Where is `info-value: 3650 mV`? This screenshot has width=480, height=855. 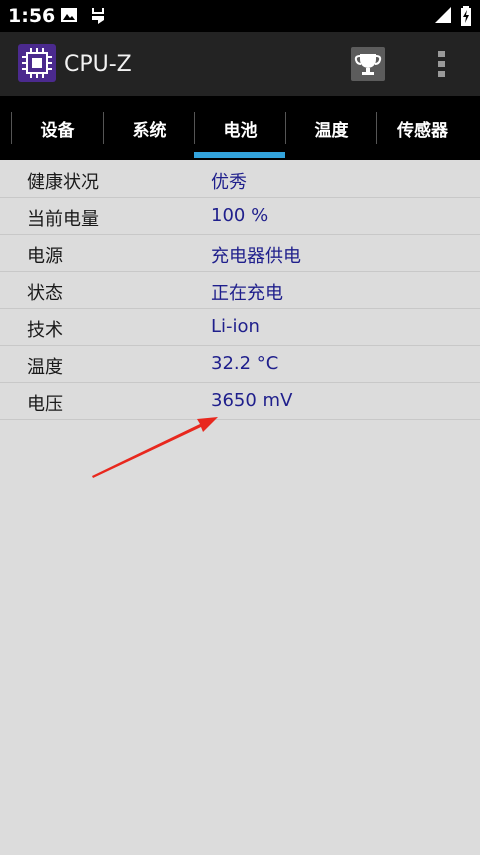
info-value: 3650 mV is located at coordinates (252, 400).